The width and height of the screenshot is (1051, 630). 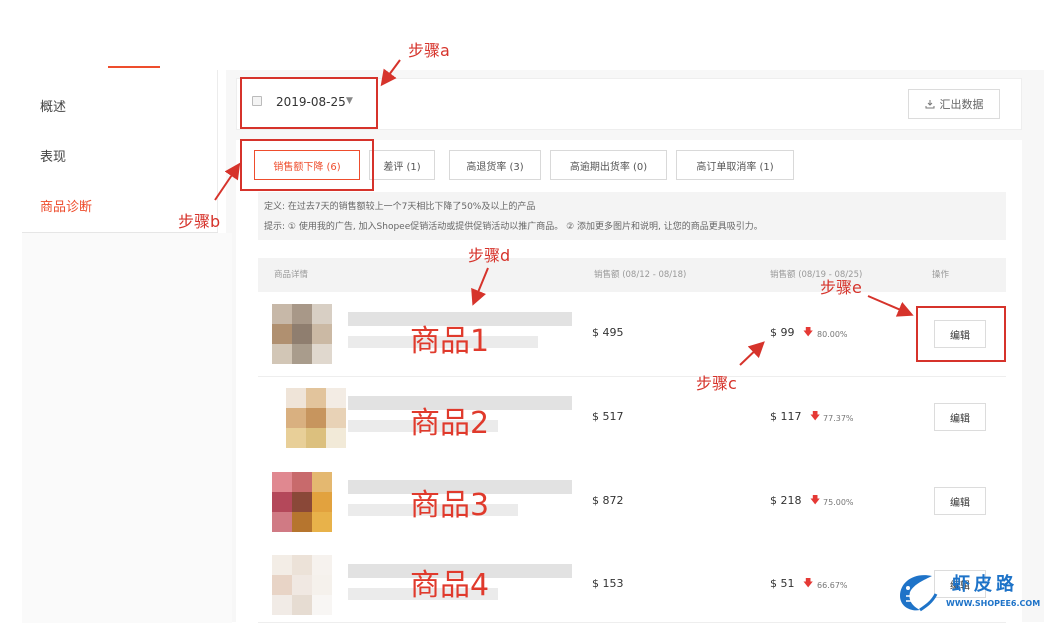 What do you see at coordinates (919, 593) in the screenshot?
I see `shrimp-logo-icon` at bounding box center [919, 593].